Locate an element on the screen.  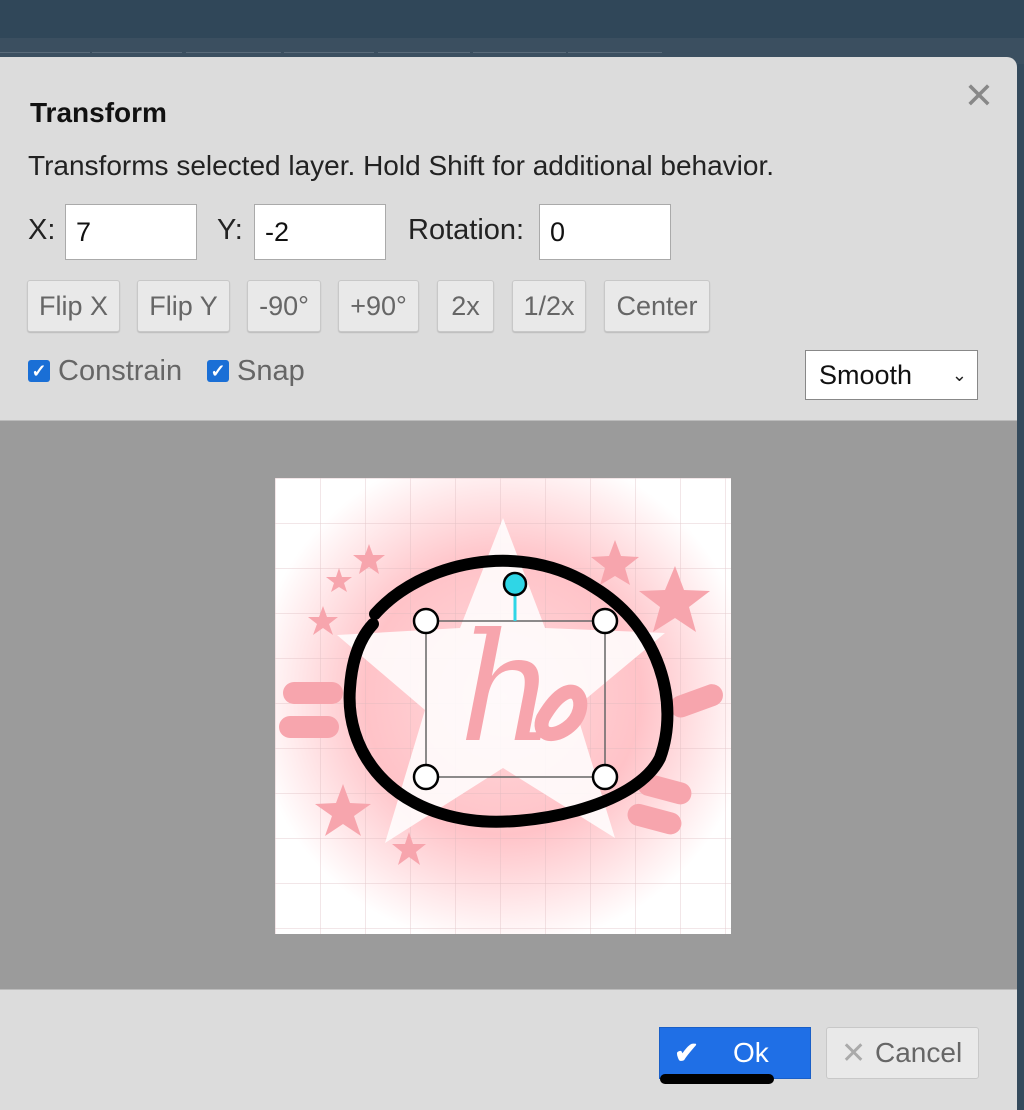
constrain-option: ✓ Constrain is located at coordinates (105, 371).